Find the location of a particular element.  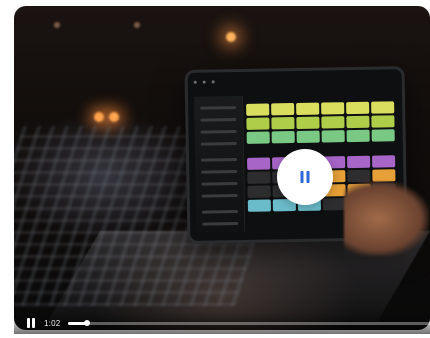

pause-button is located at coordinates (305, 177).